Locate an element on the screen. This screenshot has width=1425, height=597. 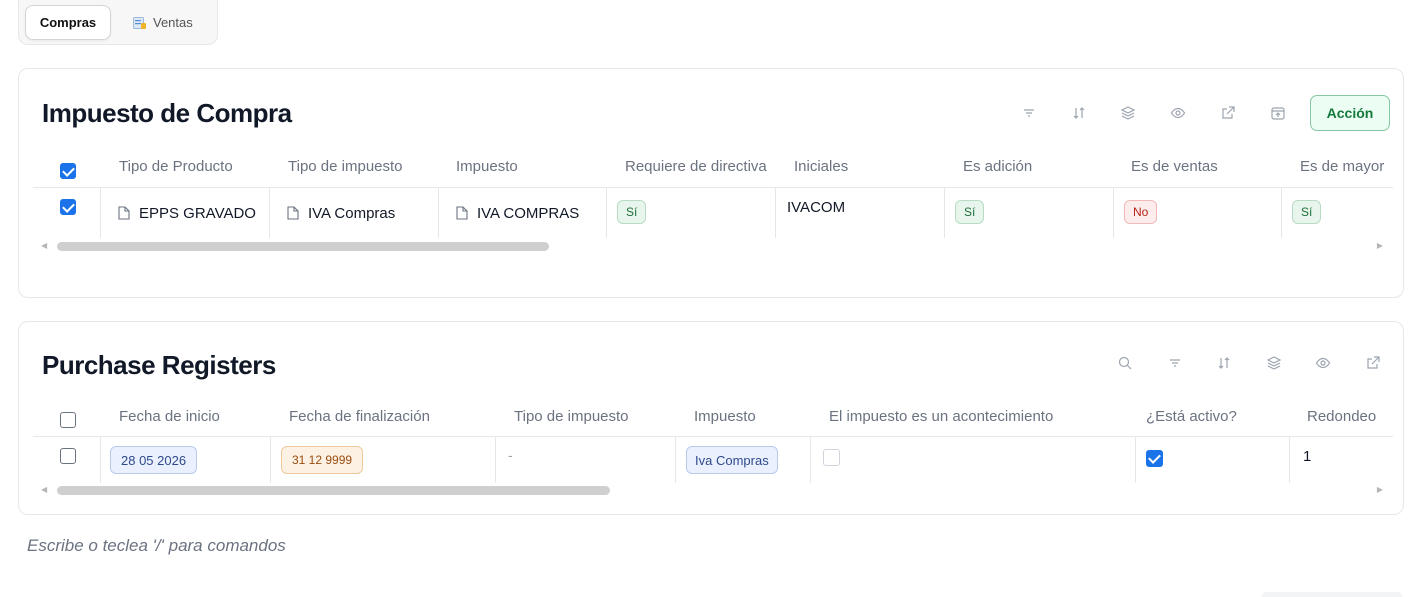
search-icon is located at coordinates (1125, 363).